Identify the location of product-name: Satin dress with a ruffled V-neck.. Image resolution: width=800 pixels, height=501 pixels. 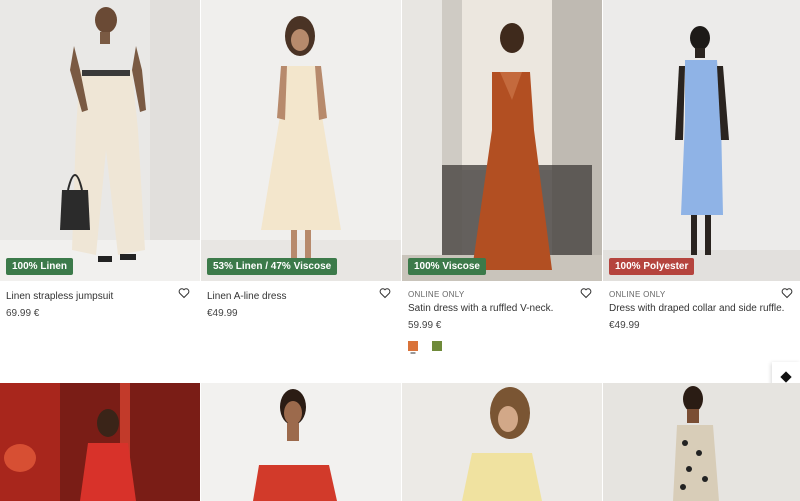
(502, 308).